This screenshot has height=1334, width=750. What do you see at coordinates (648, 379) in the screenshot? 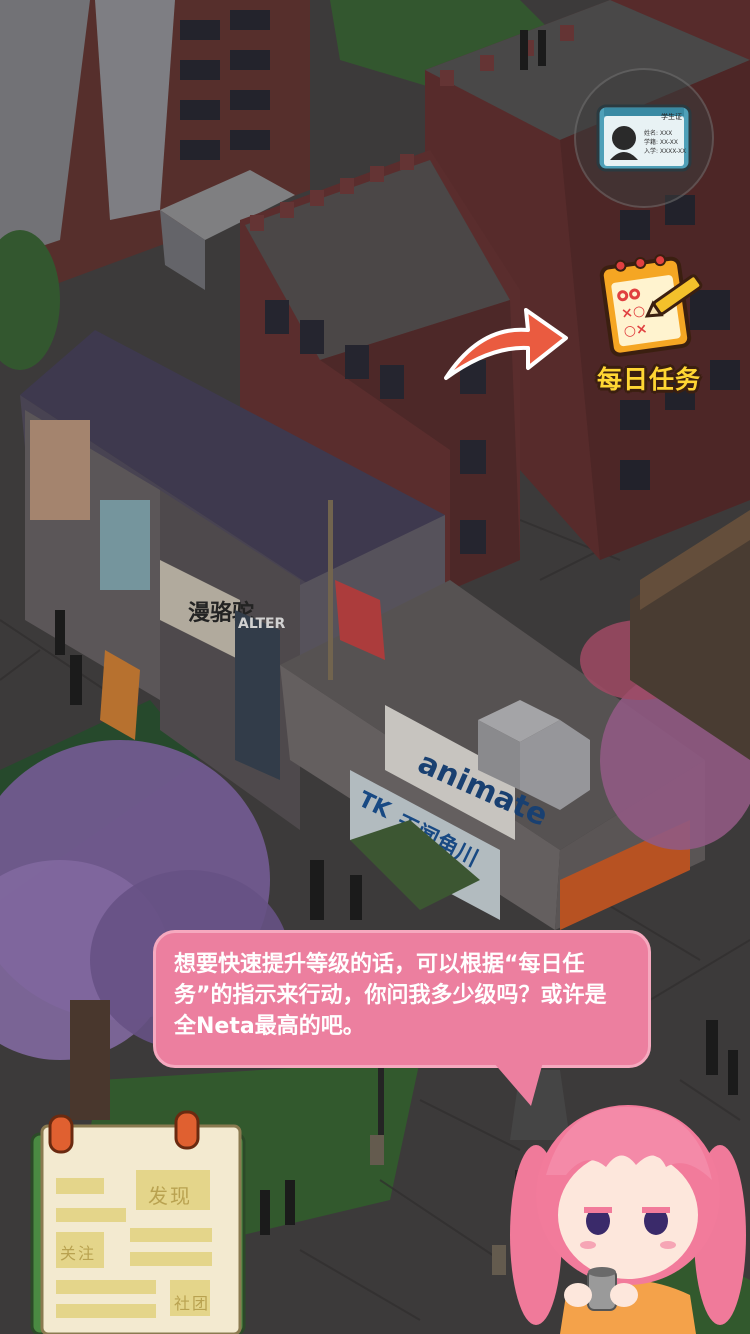
I see `daily-tasks-label: 每日任务` at bounding box center [648, 379].